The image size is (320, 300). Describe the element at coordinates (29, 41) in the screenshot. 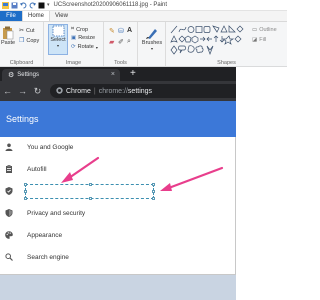

I see `copy-button: ❐ Copy` at that location.